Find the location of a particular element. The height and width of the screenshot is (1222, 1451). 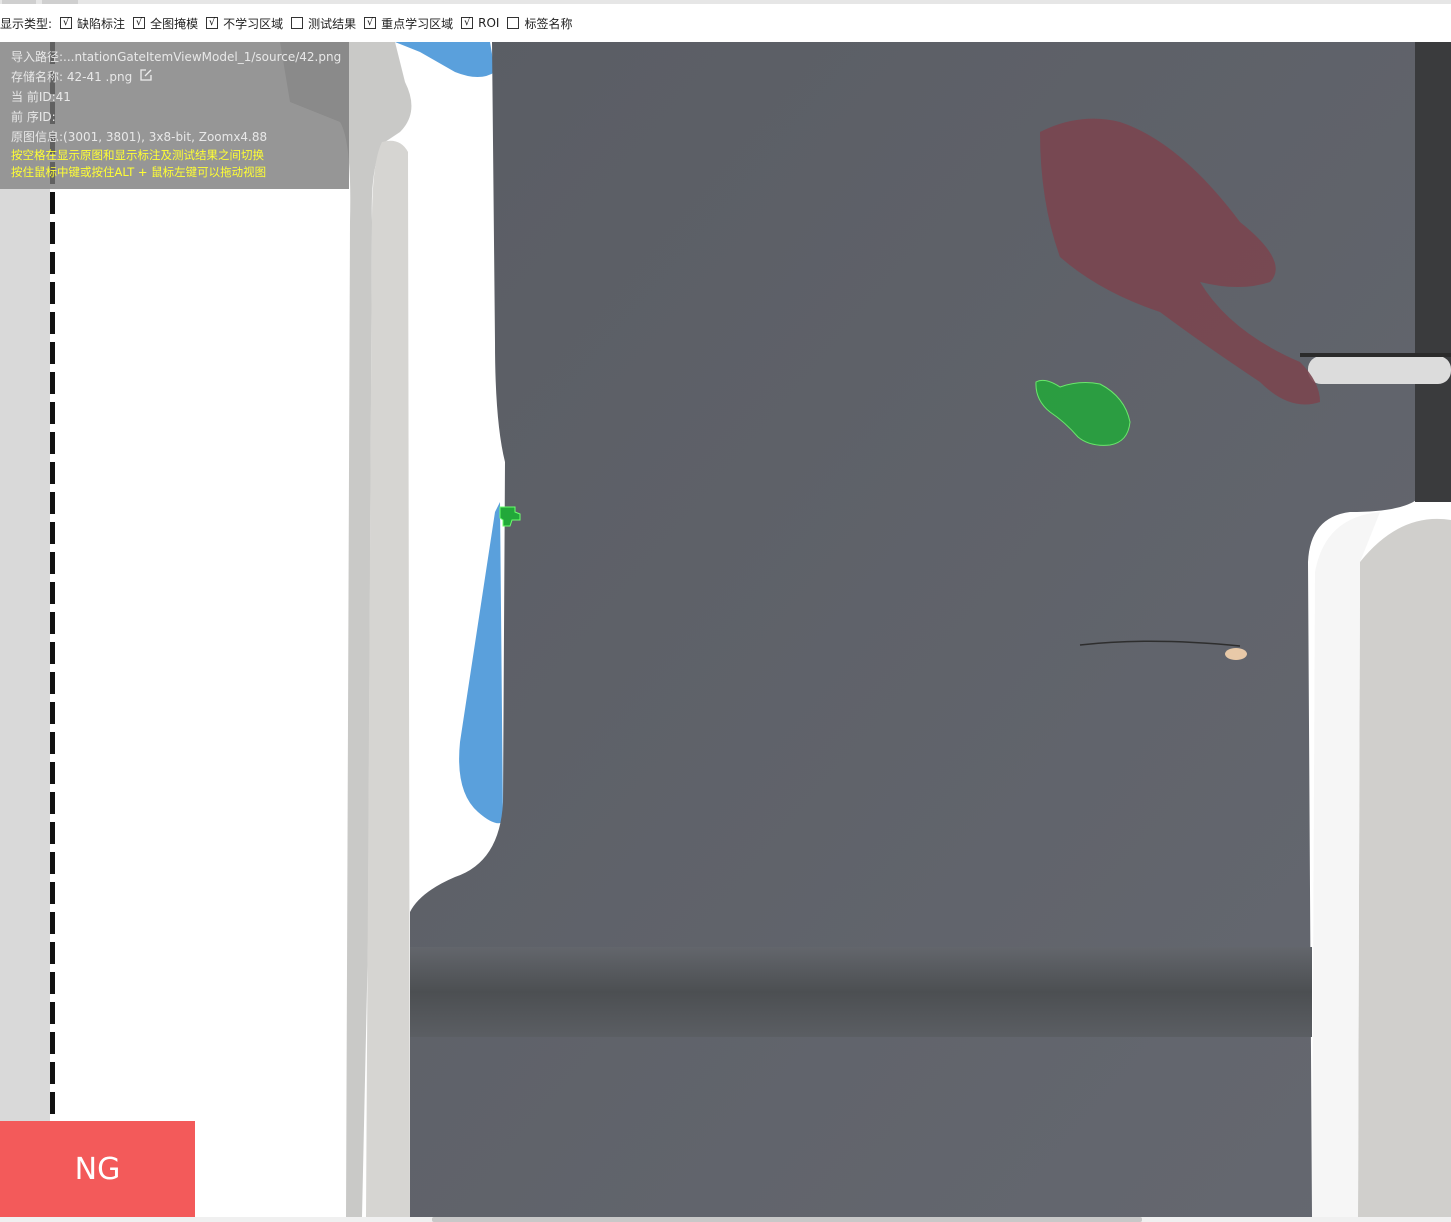

option-defect-annotation: √ 缺陷标注 is located at coordinates (92, 23).